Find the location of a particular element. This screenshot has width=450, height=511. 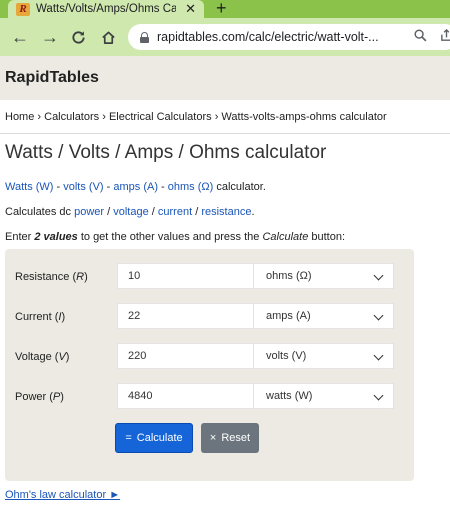

calculates-suffix: . is located at coordinates (253, 212).